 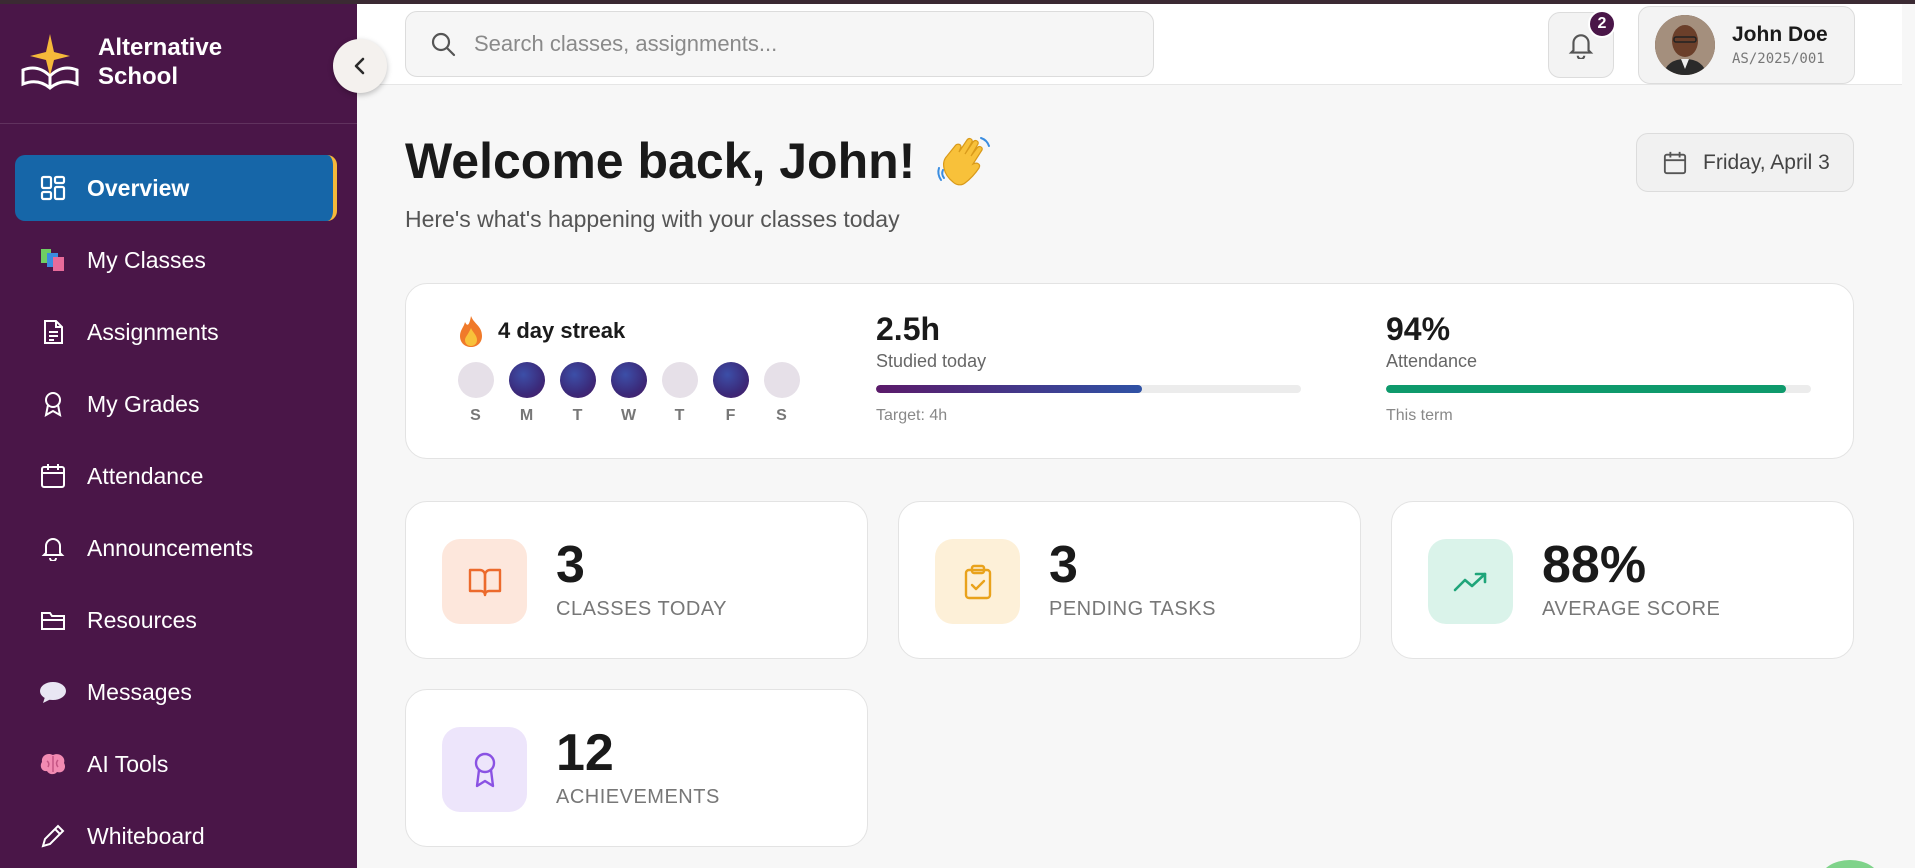 I want to click on streak-day-letter: W, so click(x=628, y=415).